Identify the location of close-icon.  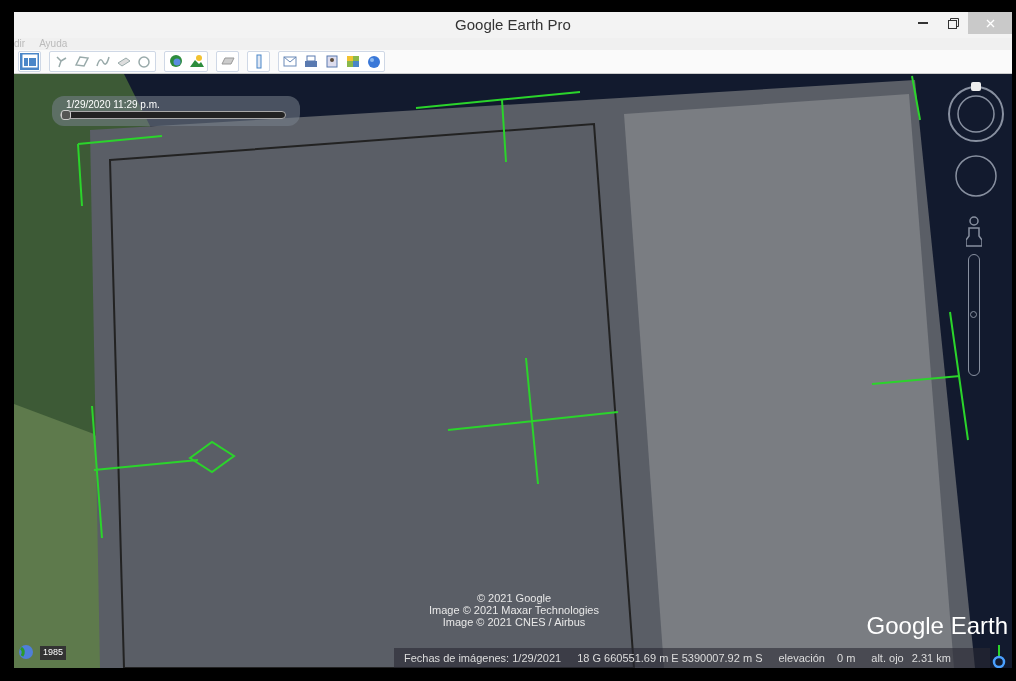
(990, 23).